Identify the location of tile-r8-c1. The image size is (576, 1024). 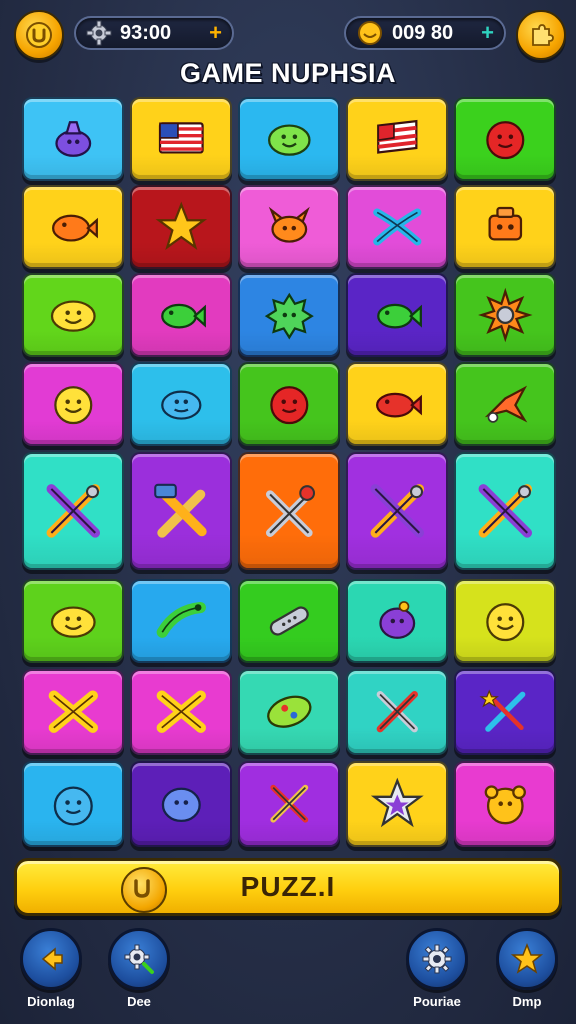
(73, 804).